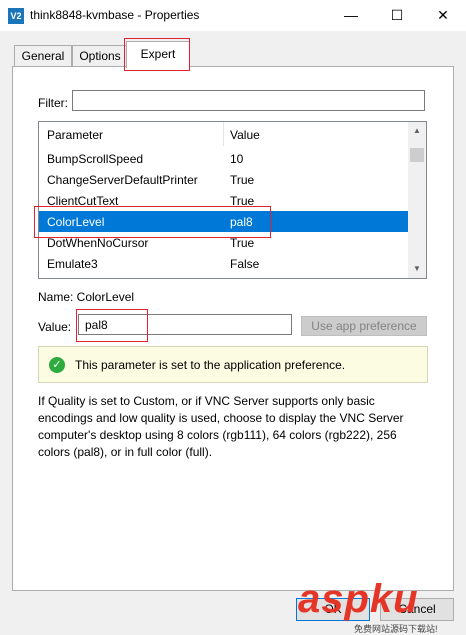 The height and width of the screenshot is (635, 466). I want to click on vertical-scrollbar: ▲ ▼, so click(417, 200).